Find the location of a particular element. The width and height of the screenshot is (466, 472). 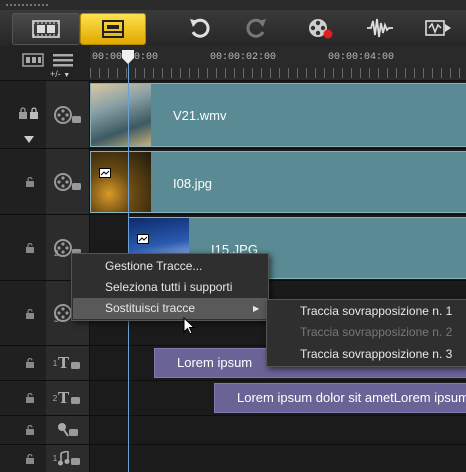

submenu-item-overlay-1: Traccia sovrapposizione n. 1 is located at coordinates (366, 311).